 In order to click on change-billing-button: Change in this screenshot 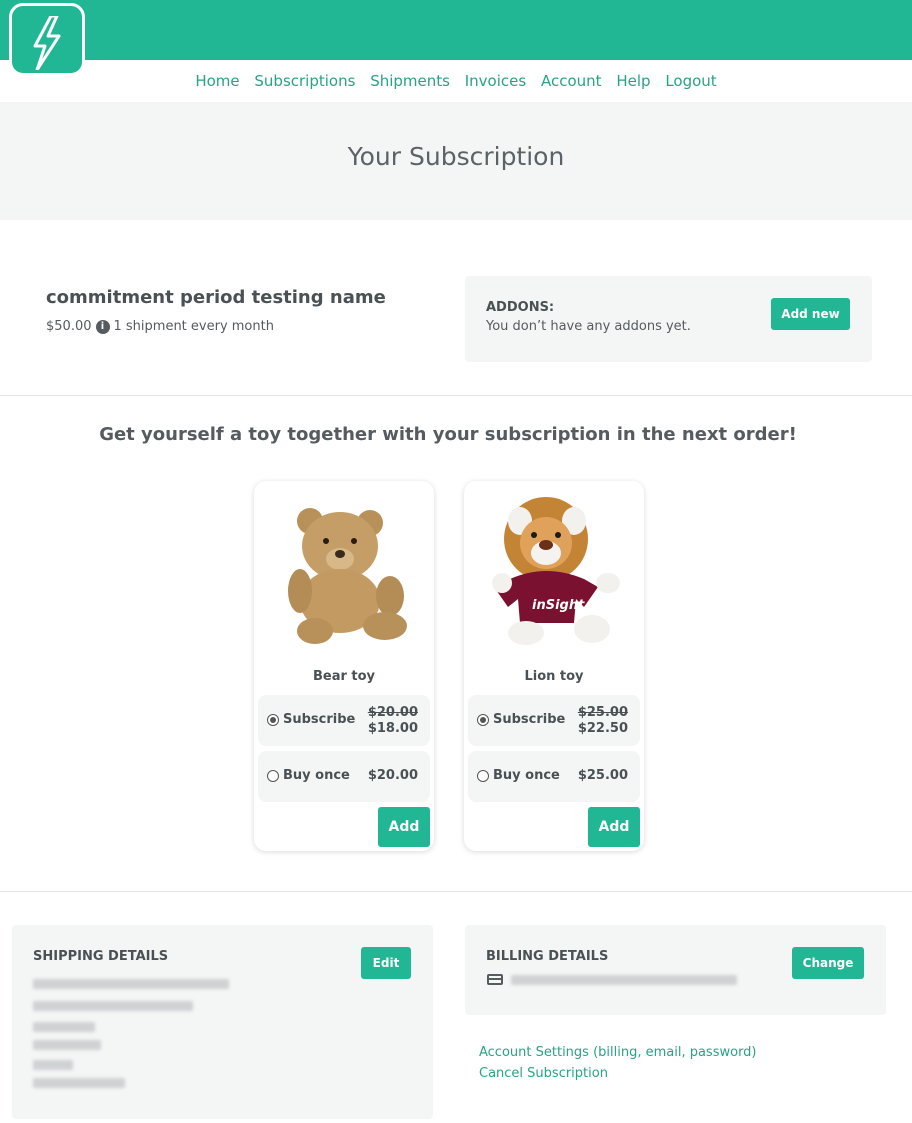, I will do `click(828, 963)`.